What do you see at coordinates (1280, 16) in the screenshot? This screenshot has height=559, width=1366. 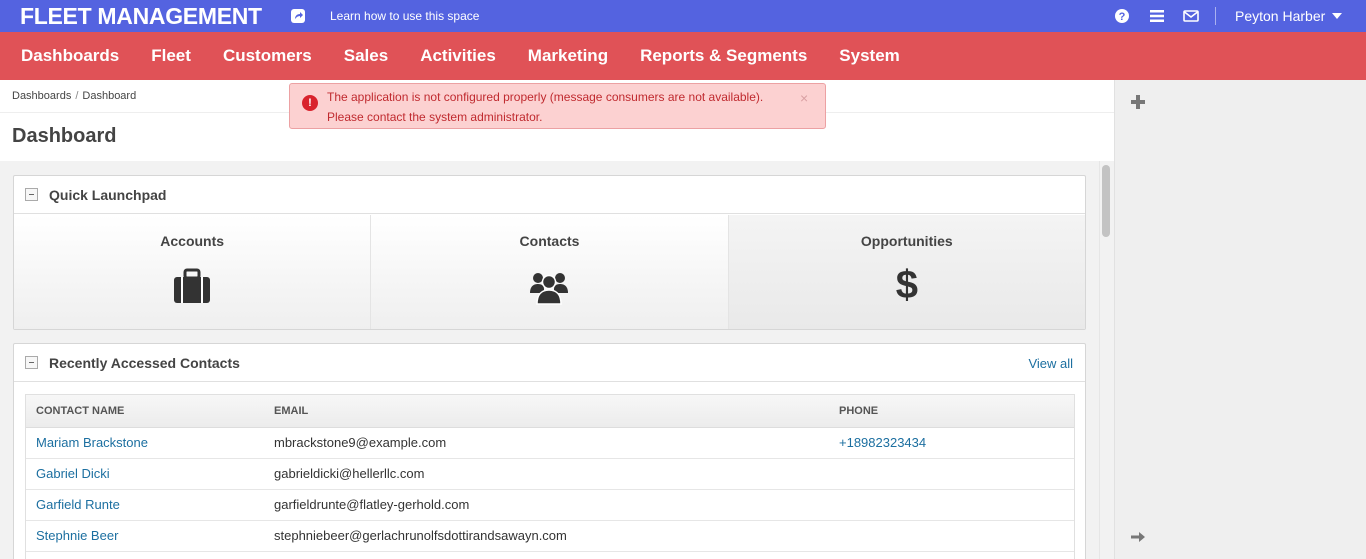 I see `user-menu: Peyton Harber` at bounding box center [1280, 16].